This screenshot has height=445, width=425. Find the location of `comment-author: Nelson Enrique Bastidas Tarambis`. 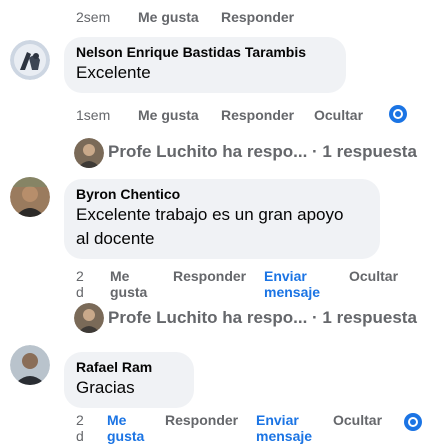

comment-author: Nelson Enrique Bastidas Tarambis is located at coordinates (205, 52).